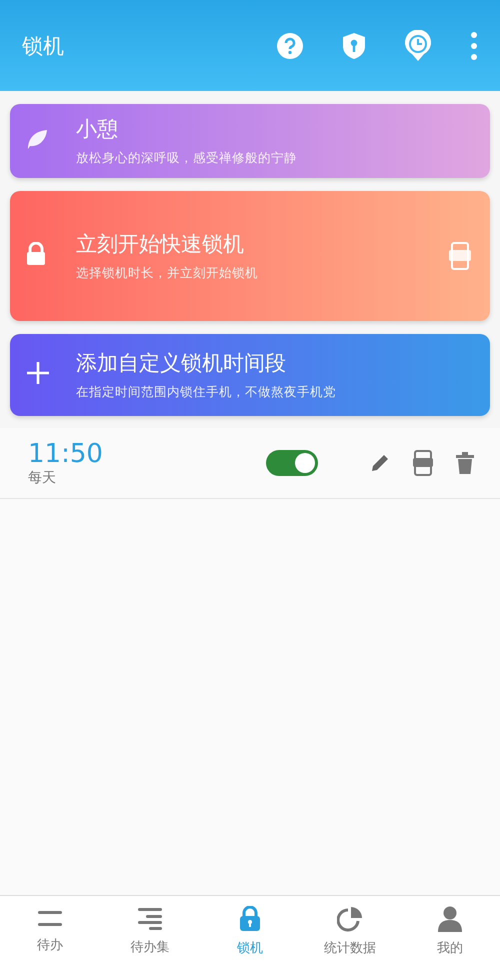 The height and width of the screenshot is (966, 500). I want to click on nav-tab: 锁机, so click(250, 931).